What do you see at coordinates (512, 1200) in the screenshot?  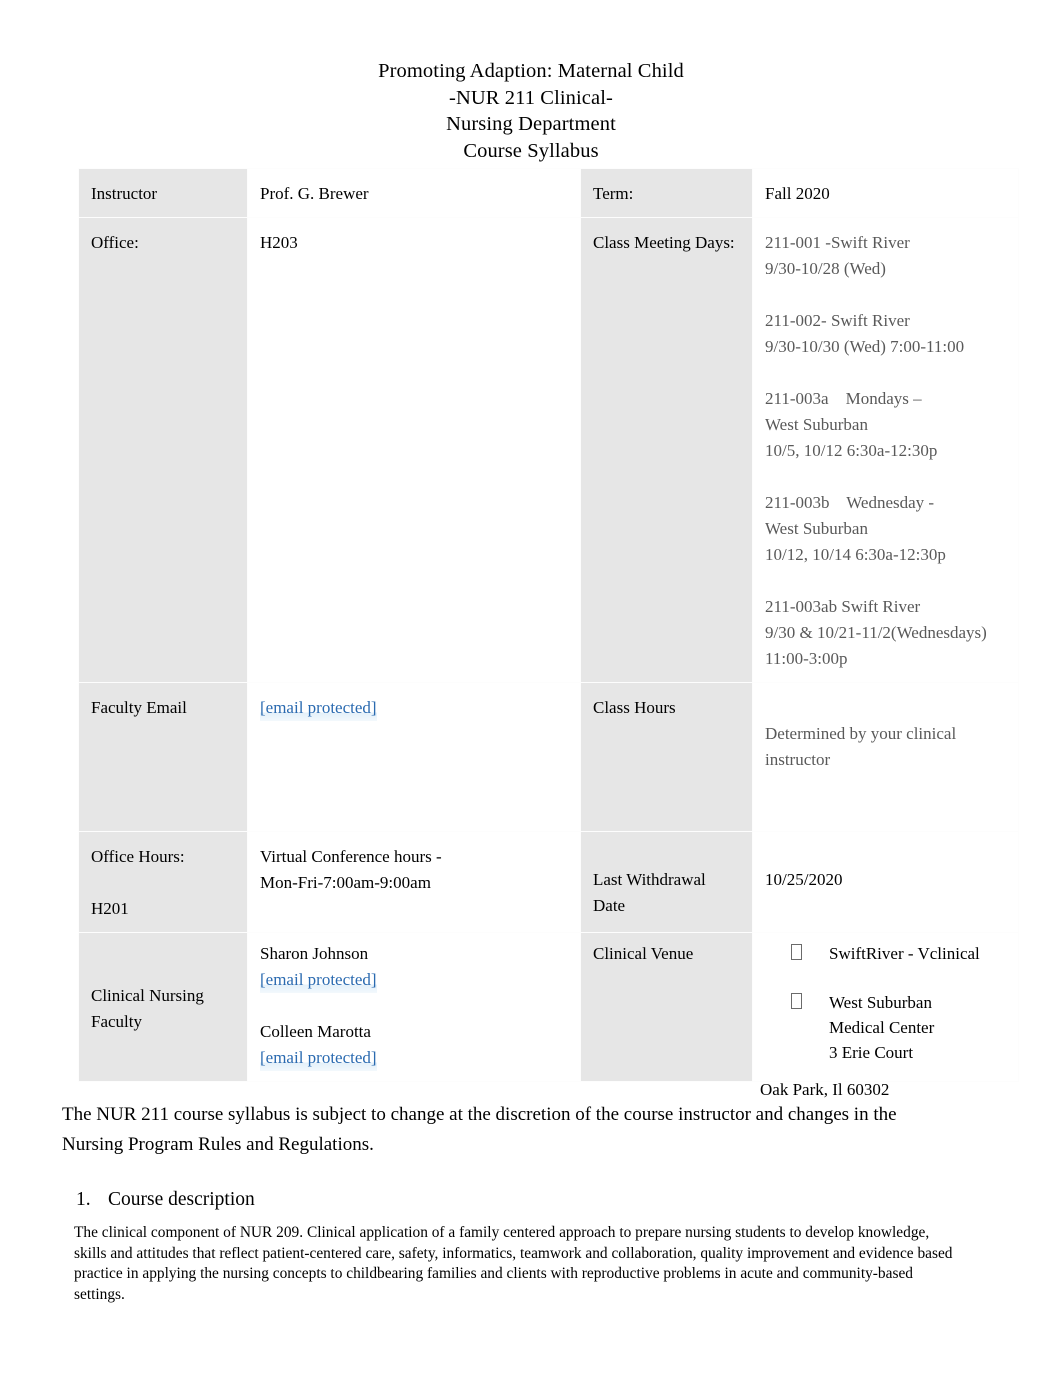 I see `section-heading: 1. Course description` at bounding box center [512, 1200].